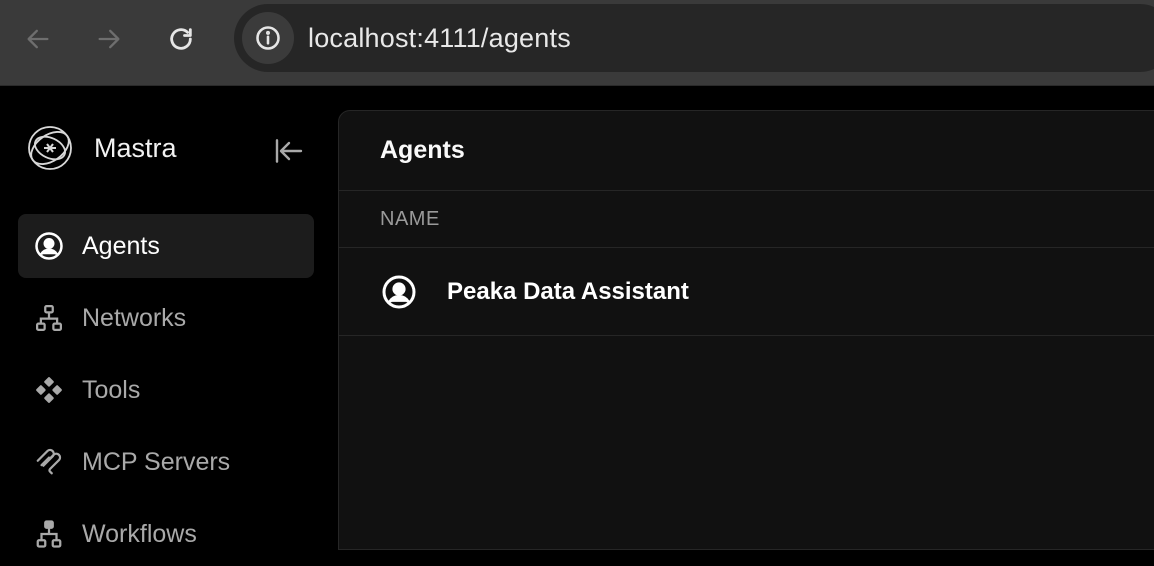 Image resolution: width=1154 pixels, height=566 pixels. What do you see at coordinates (410, 218) in the screenshot?
I see `column-header-name: NAME` at bounding box center [410, 218].